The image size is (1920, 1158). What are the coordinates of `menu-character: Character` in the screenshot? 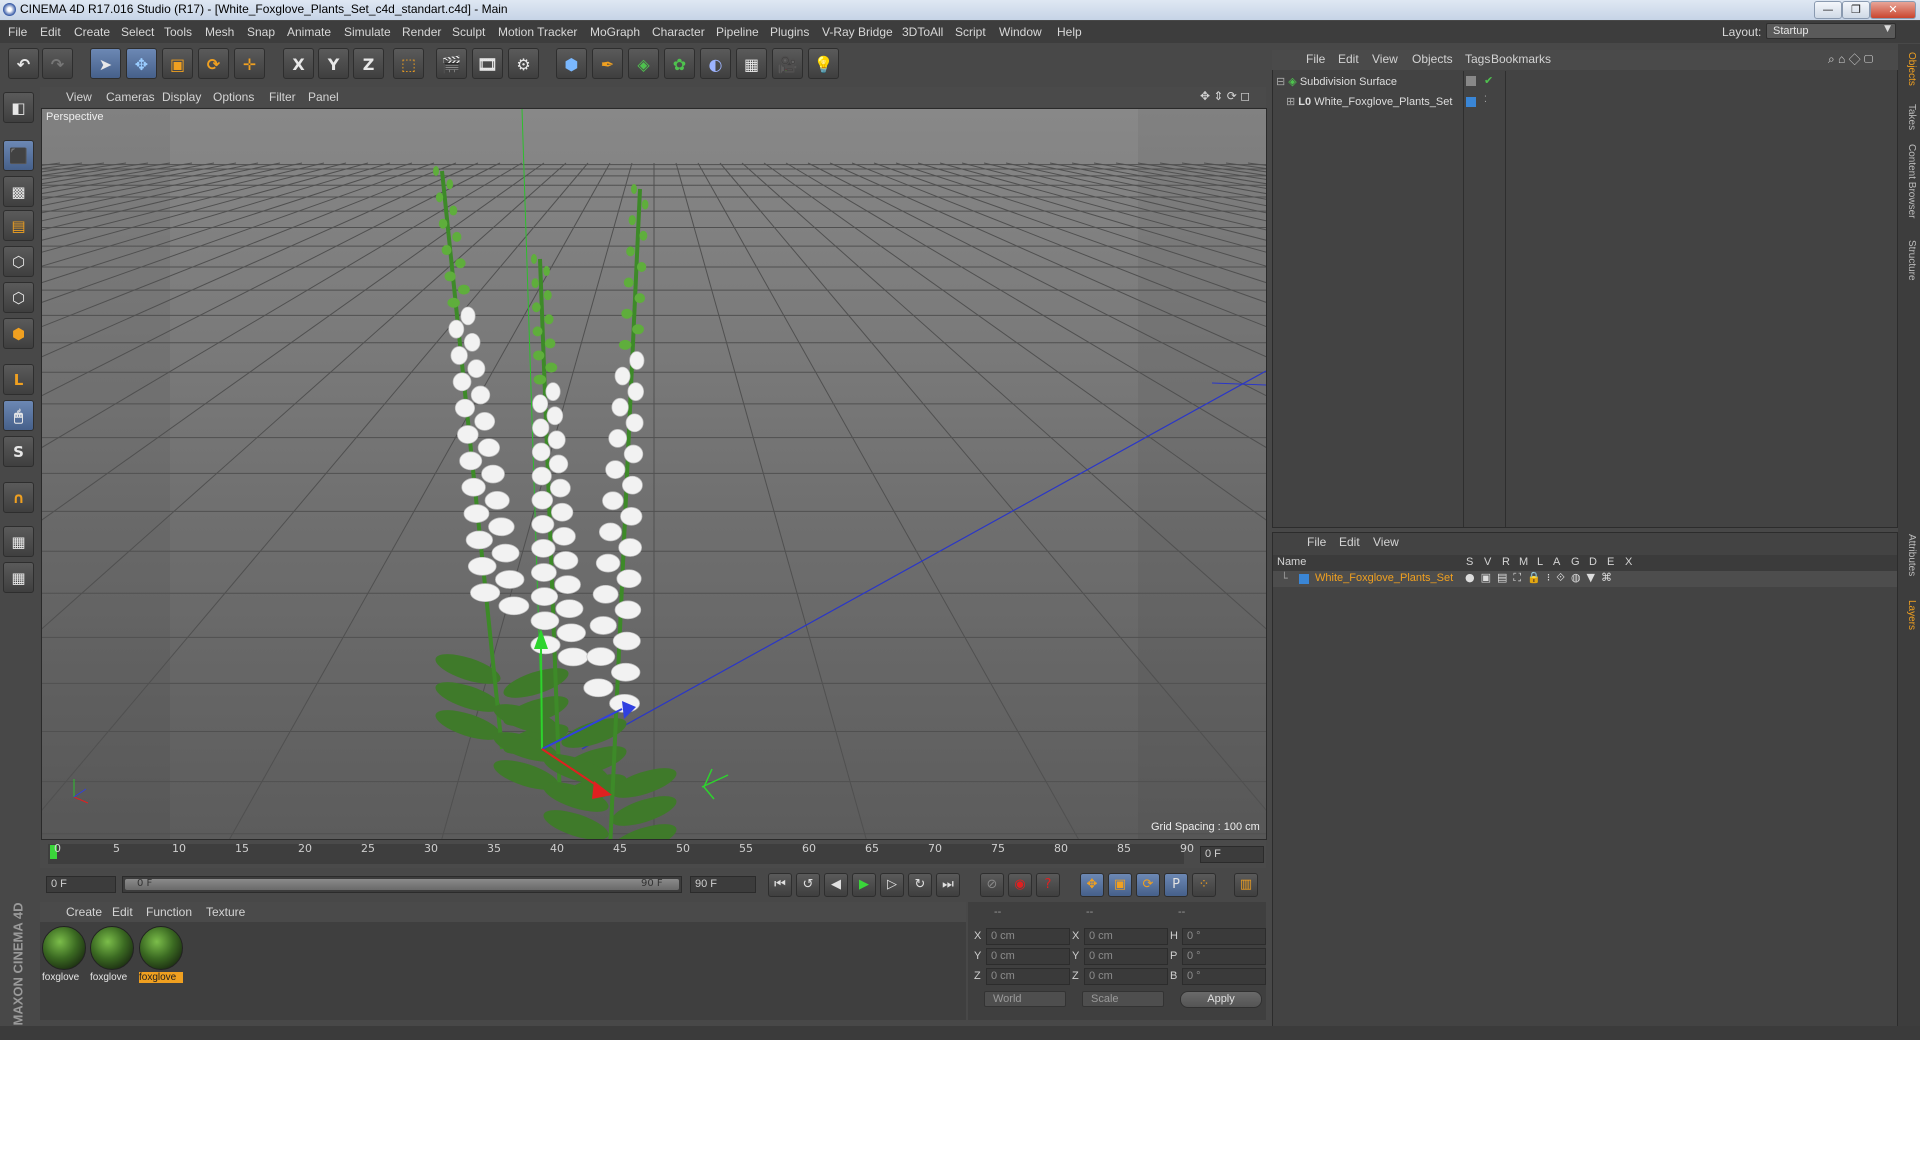 It's located at (678, 32).